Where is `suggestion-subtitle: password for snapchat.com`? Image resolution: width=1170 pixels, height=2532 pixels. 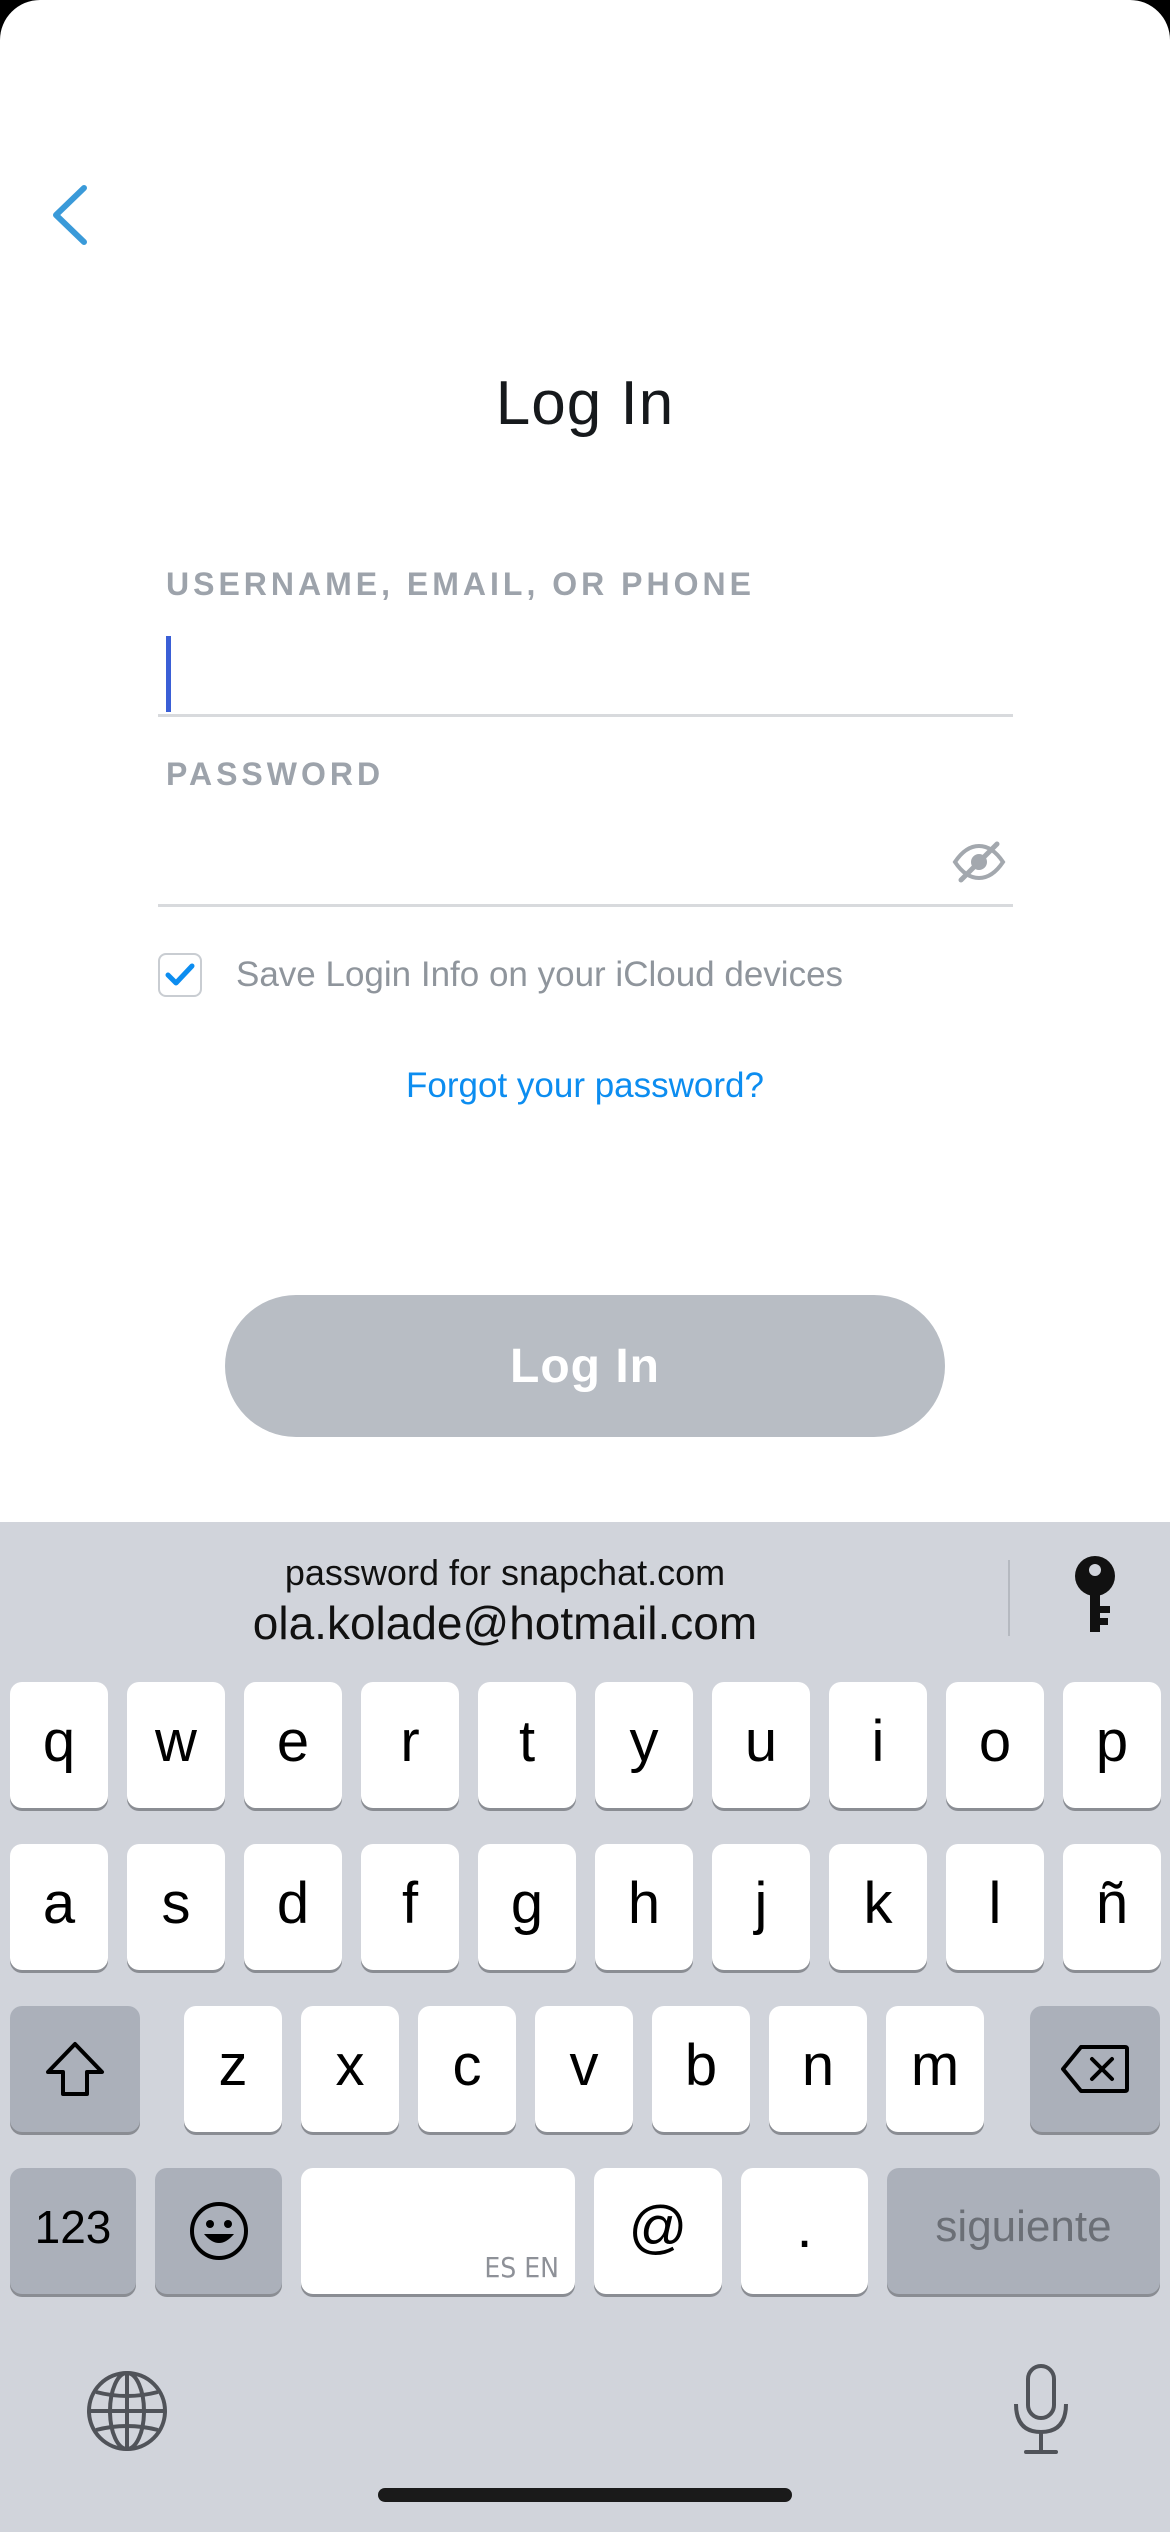
suggestion-subtitle: password for snapchat.com is located at coordinates (505, 1572).